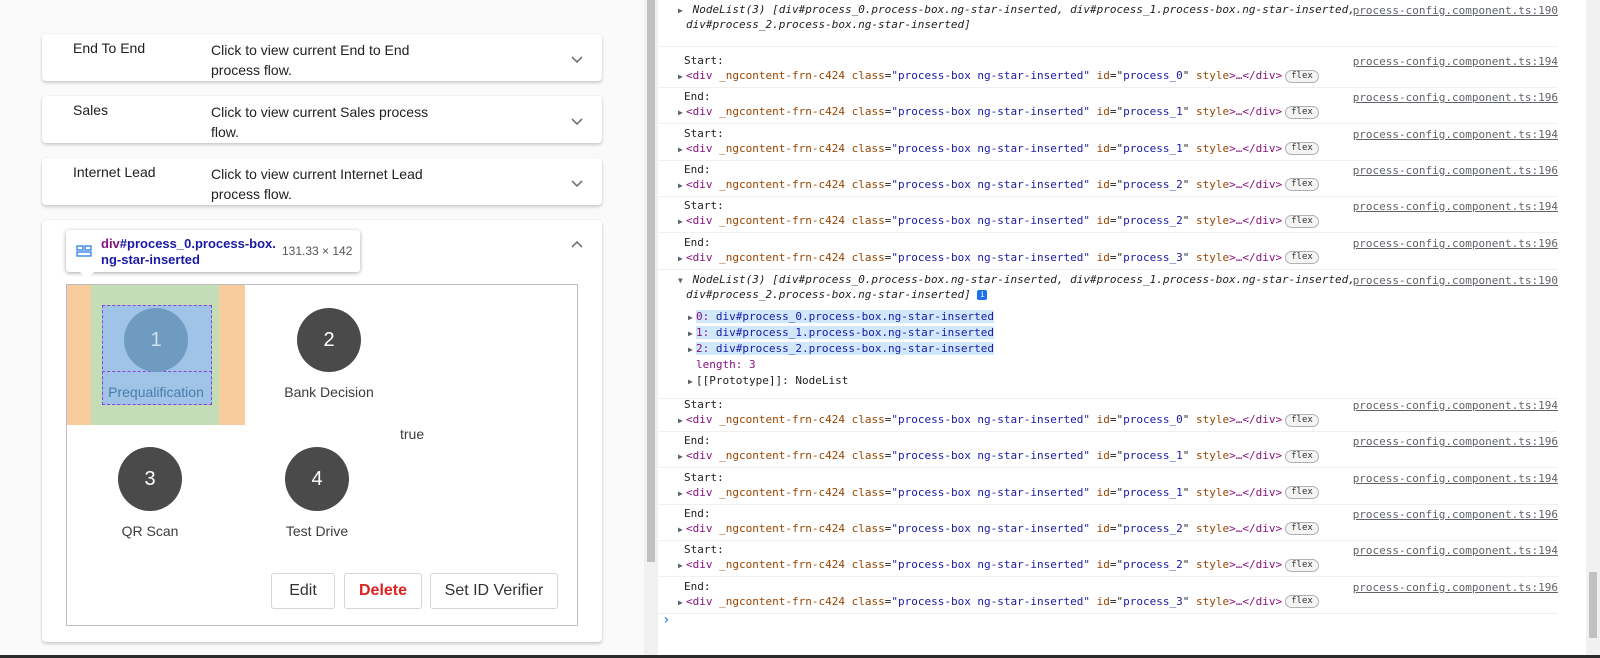 This screenshot has width=1600, height=658. I want to click on step-number: 1, so click(156, 340).